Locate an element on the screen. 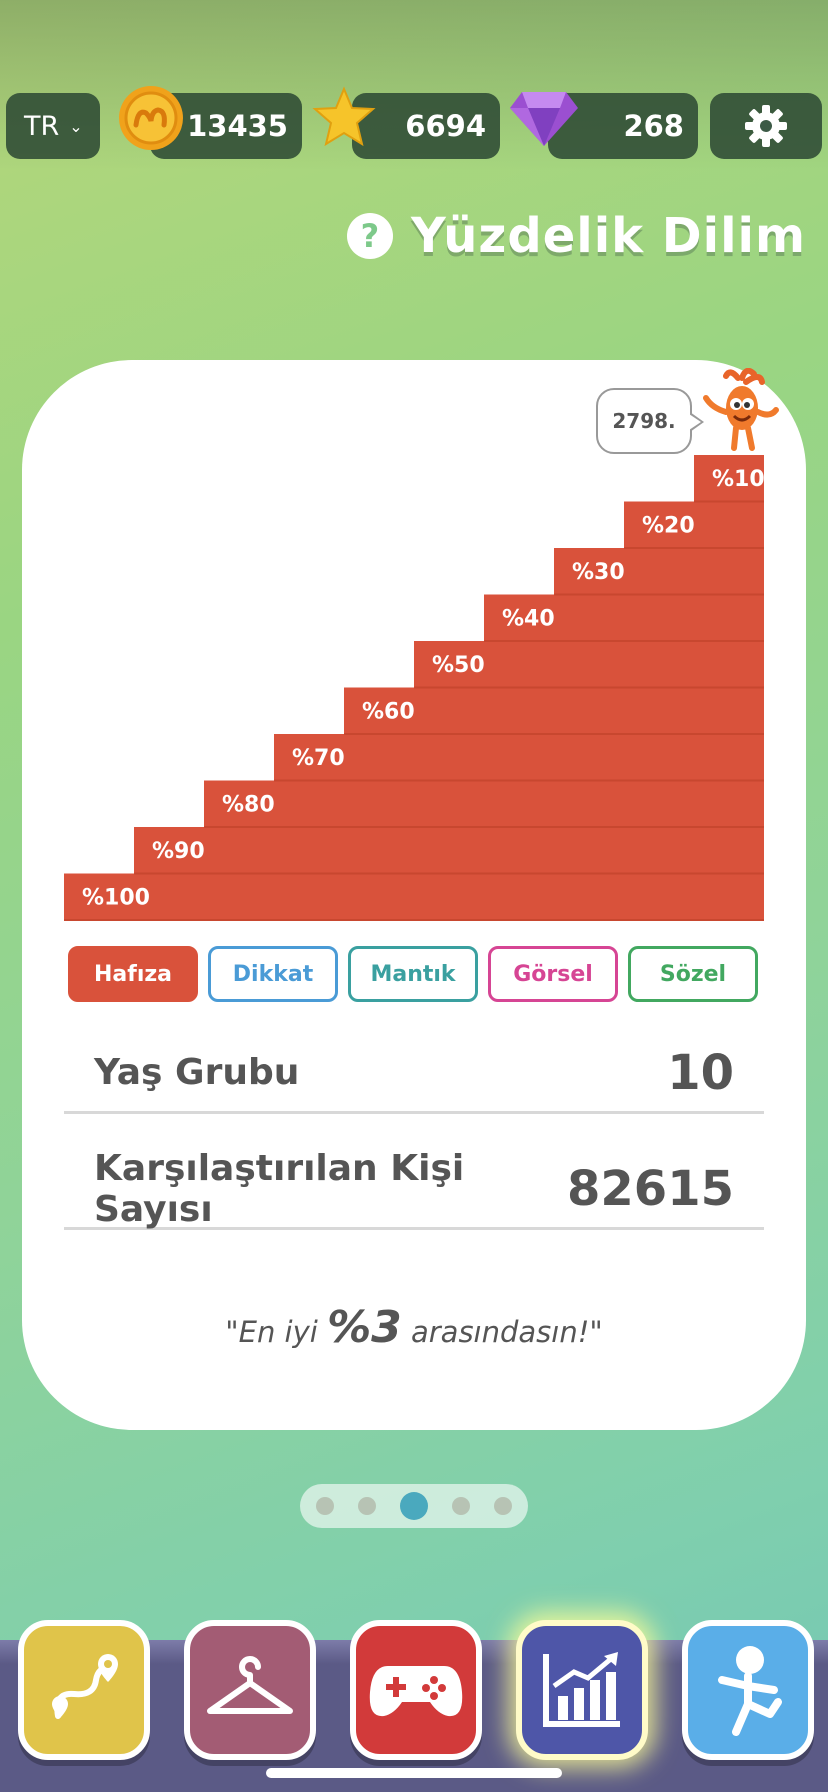 The width and height of the screenshot is (828, 1792). stair-step-label: %50 is located at coordinates (458, 665).